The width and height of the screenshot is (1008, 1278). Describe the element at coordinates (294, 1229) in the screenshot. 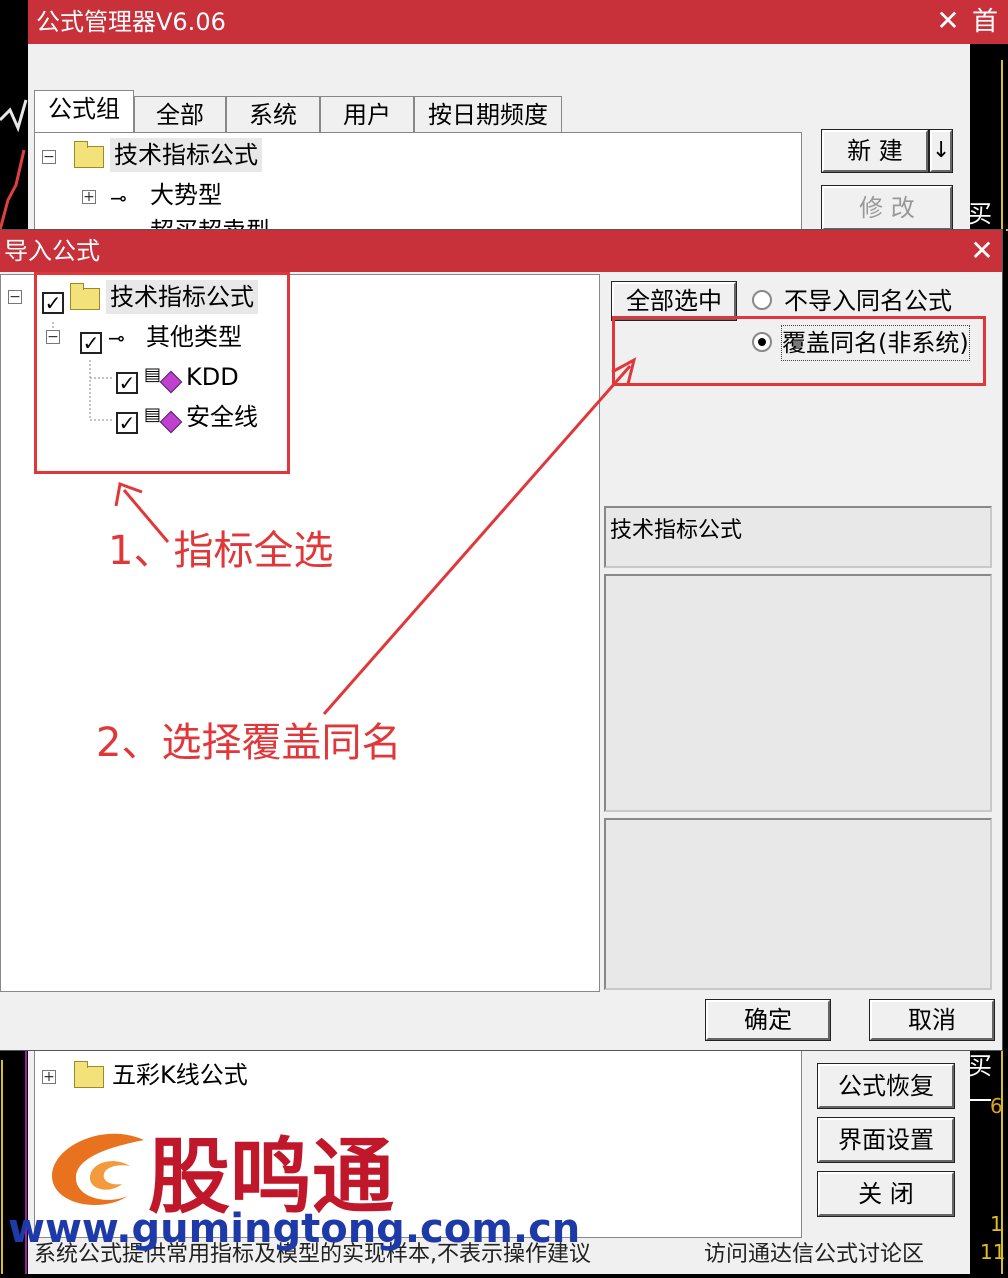

I see `watermark-url: www.gumingtong.com.cn` at that location.